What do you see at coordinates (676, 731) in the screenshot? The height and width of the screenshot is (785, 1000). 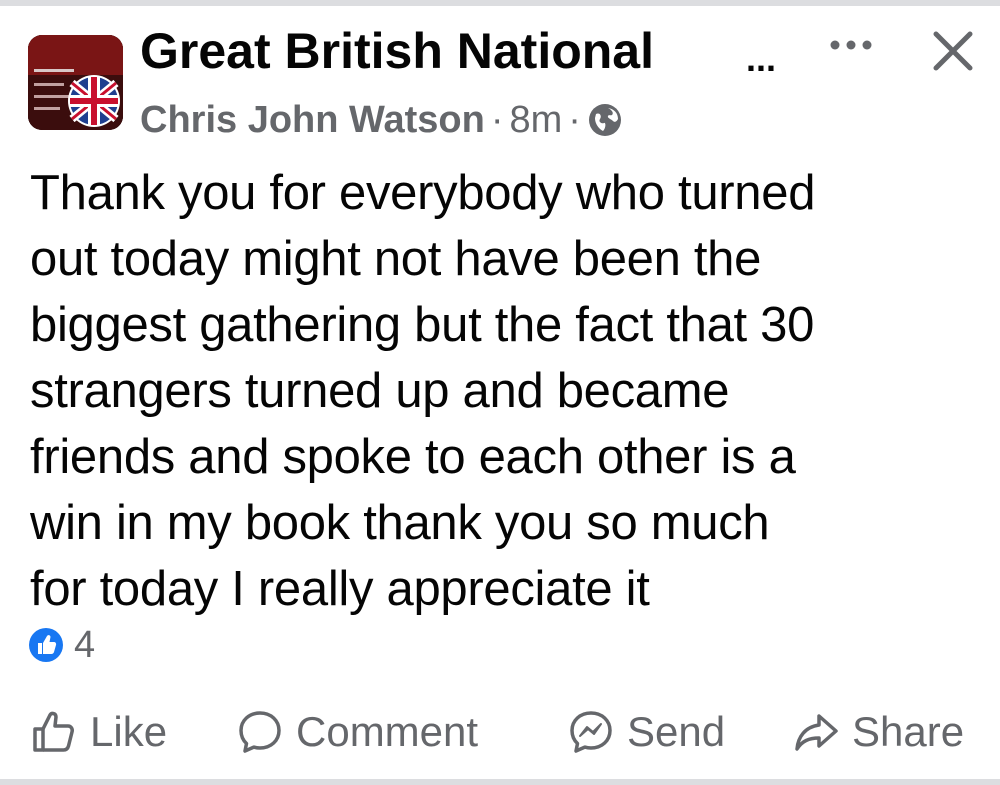 I see `send-label: Send` at bounding box center [676, 731].